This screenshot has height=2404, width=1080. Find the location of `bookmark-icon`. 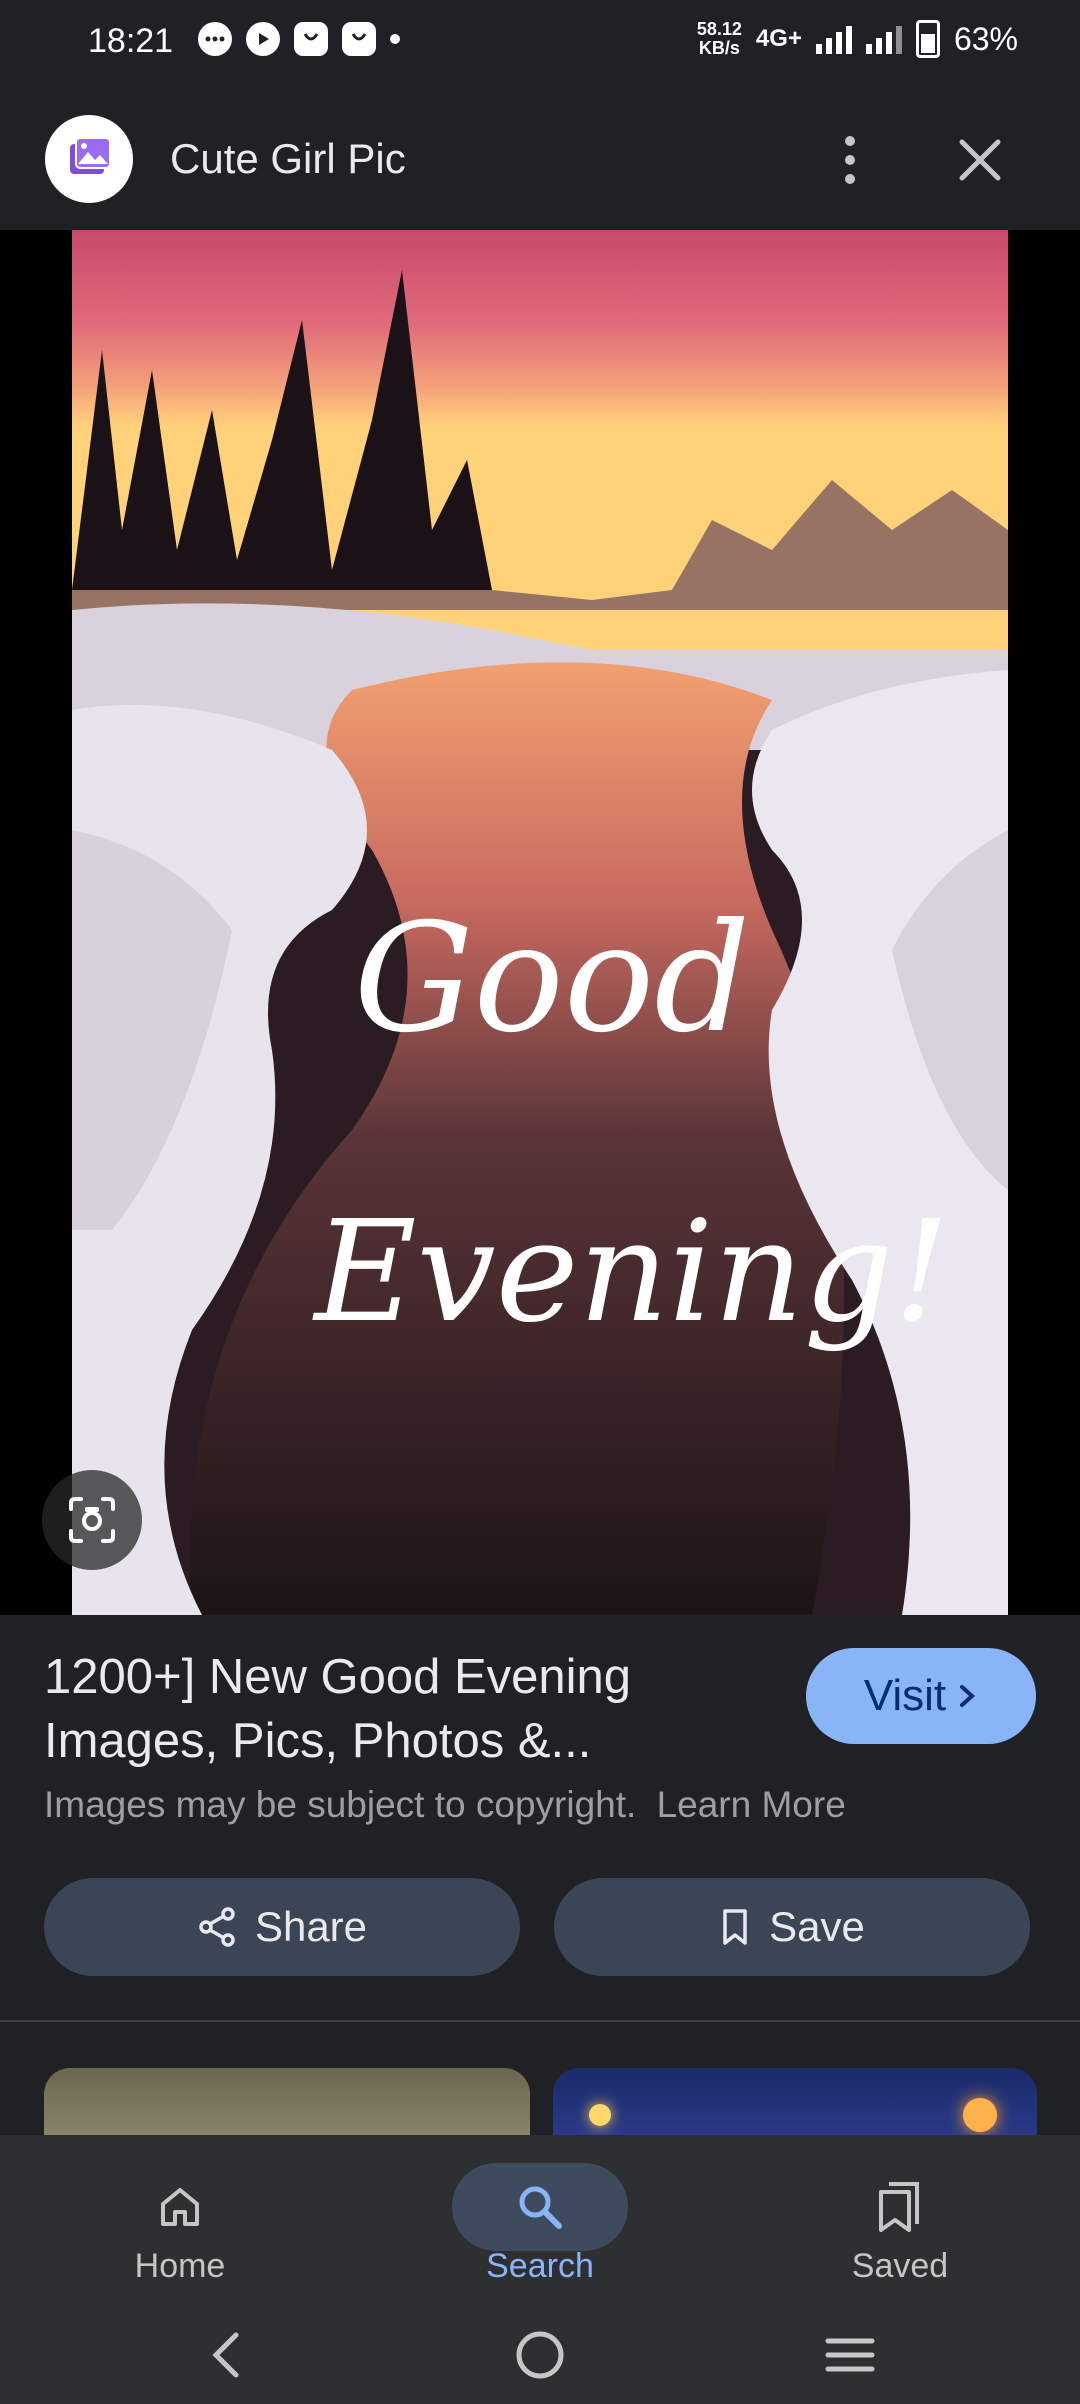

bookmark-icon is located at coordinates (735, 1927).